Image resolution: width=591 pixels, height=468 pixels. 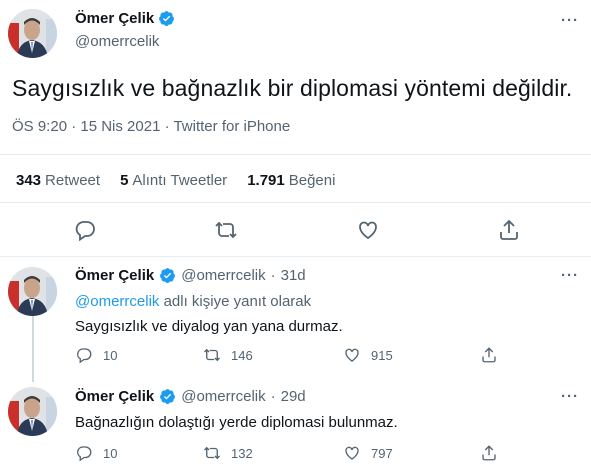 I want to click on like-button: 797, so click(x=368, y=453).